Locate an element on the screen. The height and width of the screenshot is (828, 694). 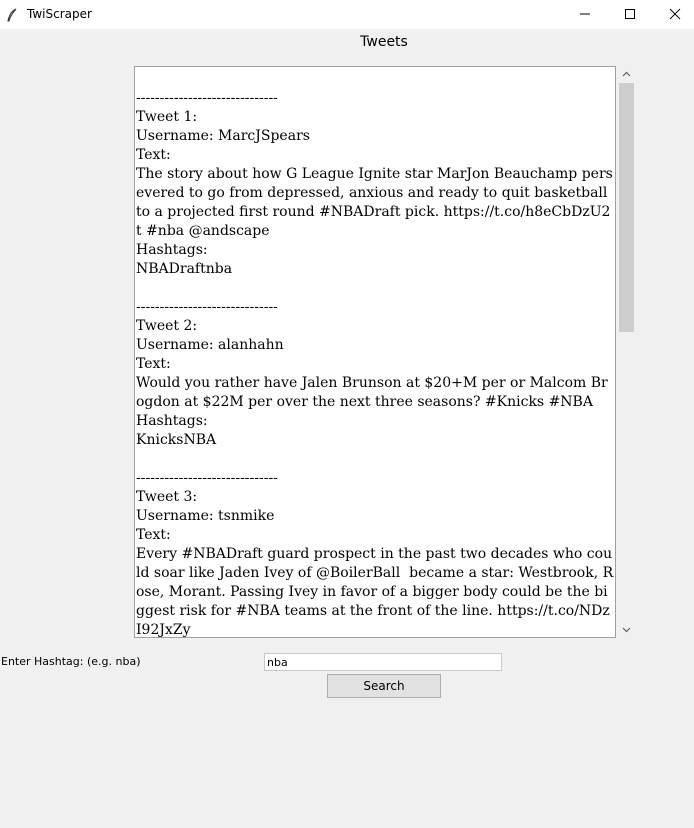
window-title: TwiScraper is located at coordinates (59, 14).